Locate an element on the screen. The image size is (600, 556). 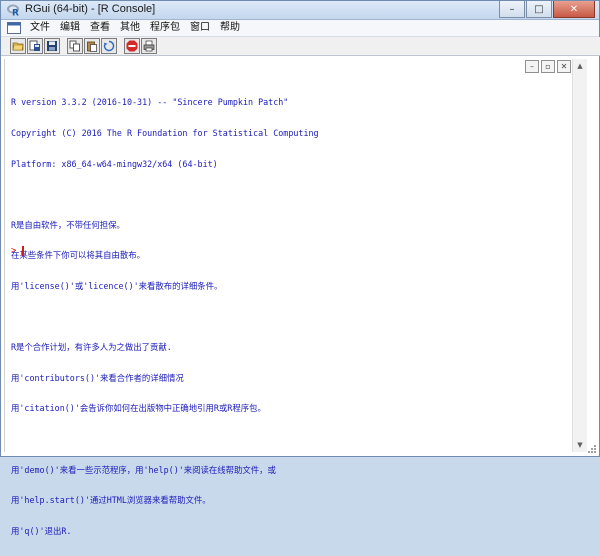
text-cursor is located at coordinates (23, 251).